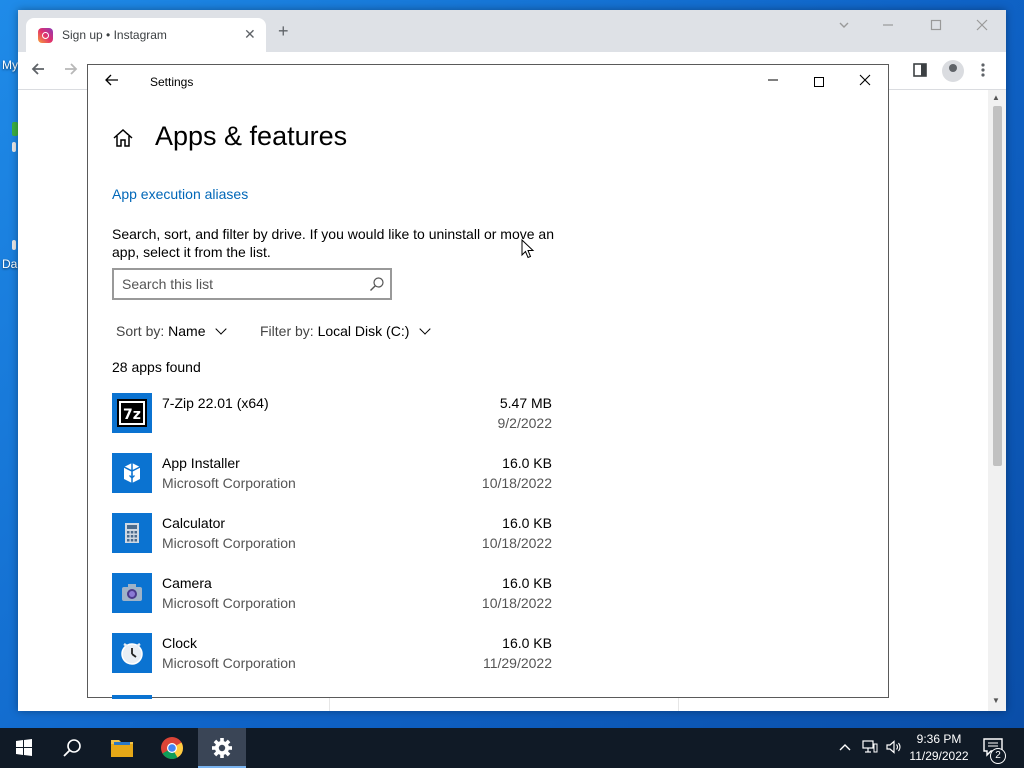 The image size is (1024, 768). What do you see at coordinates (156, 367) in the screenshot?
I see `apps-count: 28 apps found` at bounding box center [156, 367].